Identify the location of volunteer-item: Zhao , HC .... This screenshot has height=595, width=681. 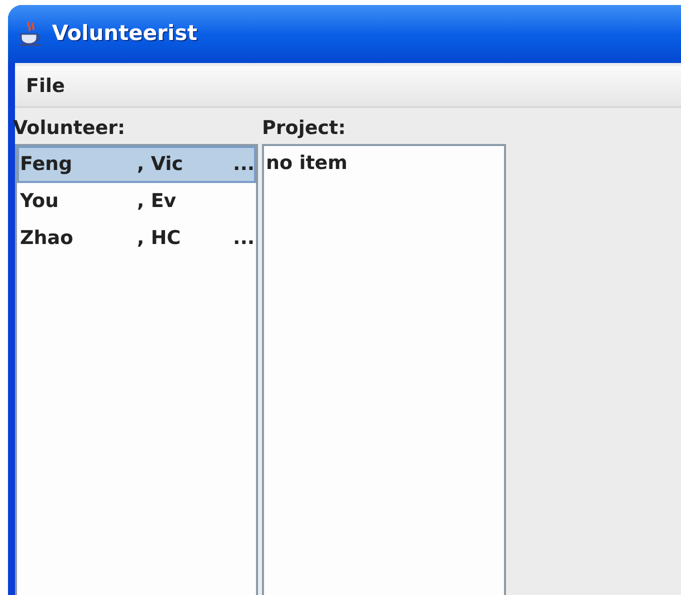
(136, 238).